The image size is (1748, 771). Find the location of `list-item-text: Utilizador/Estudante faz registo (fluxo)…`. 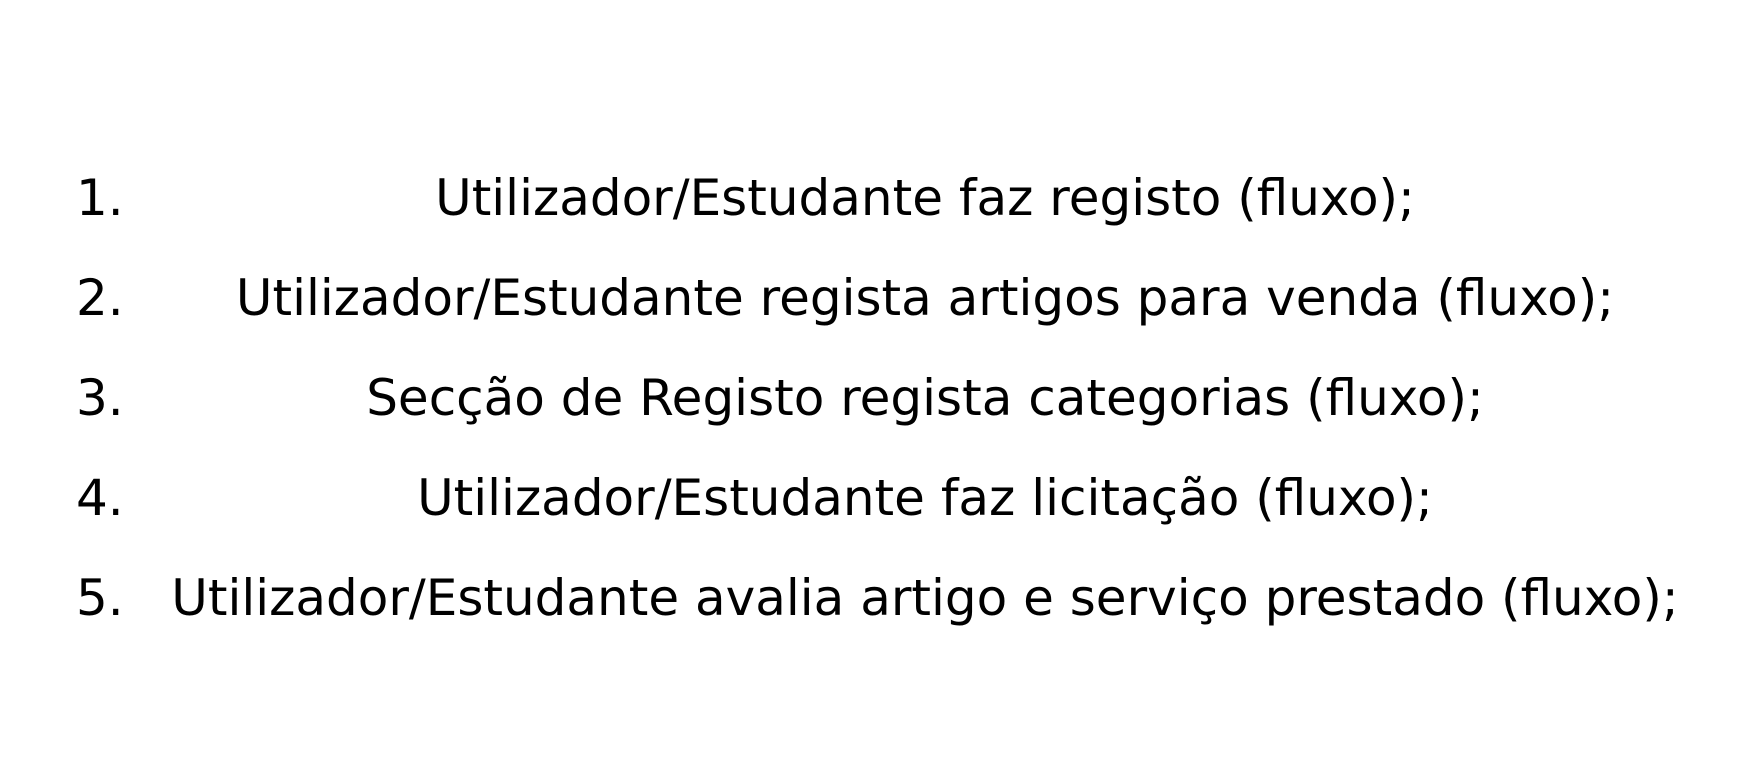

list-item-text: Utilizador/Estudante faz registo (fluxo)… is located at coordinates (925, 198).